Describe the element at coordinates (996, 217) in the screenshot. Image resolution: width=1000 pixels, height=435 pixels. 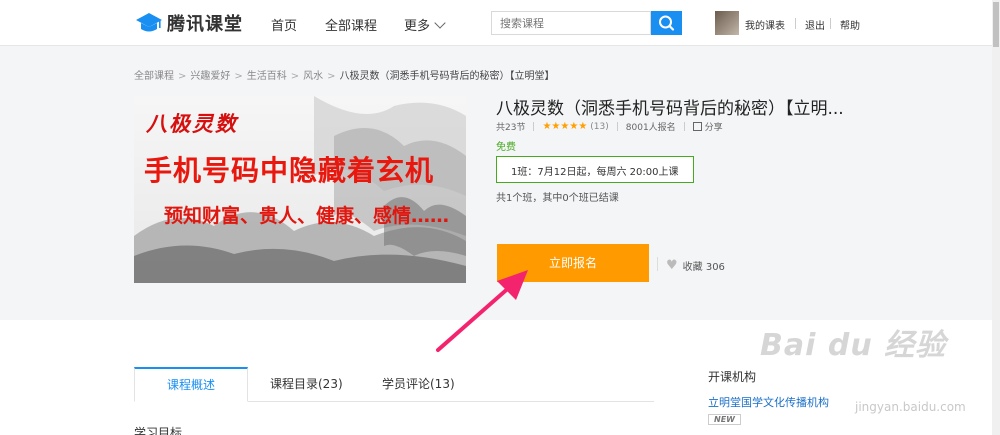
I see `page-scrollbar` at that location.